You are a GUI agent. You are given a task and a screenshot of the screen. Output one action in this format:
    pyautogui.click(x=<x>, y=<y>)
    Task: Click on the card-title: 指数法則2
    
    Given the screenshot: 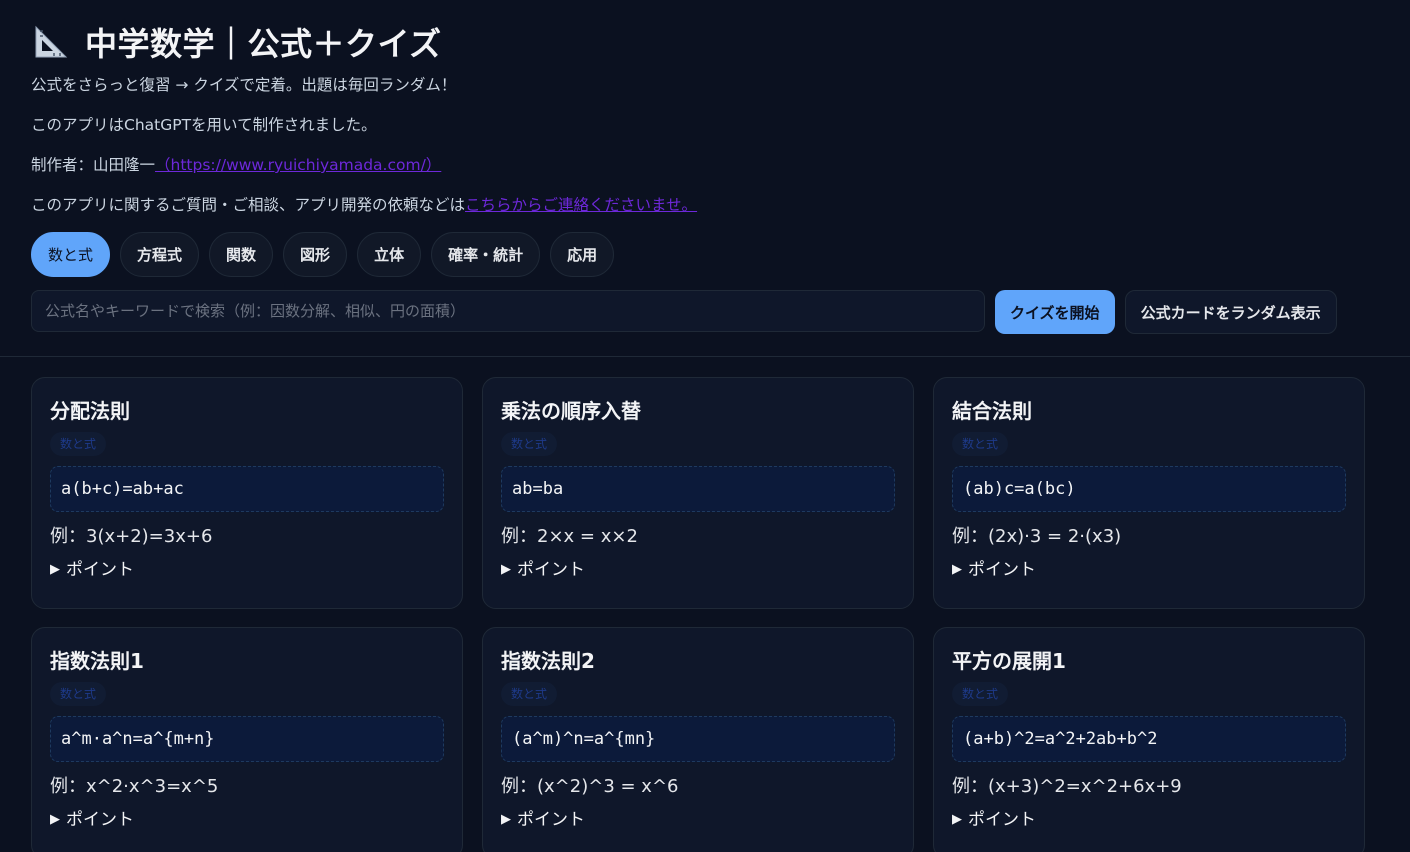 What is the action you would take?
    pyautogui.click(x=548, y=661)
    